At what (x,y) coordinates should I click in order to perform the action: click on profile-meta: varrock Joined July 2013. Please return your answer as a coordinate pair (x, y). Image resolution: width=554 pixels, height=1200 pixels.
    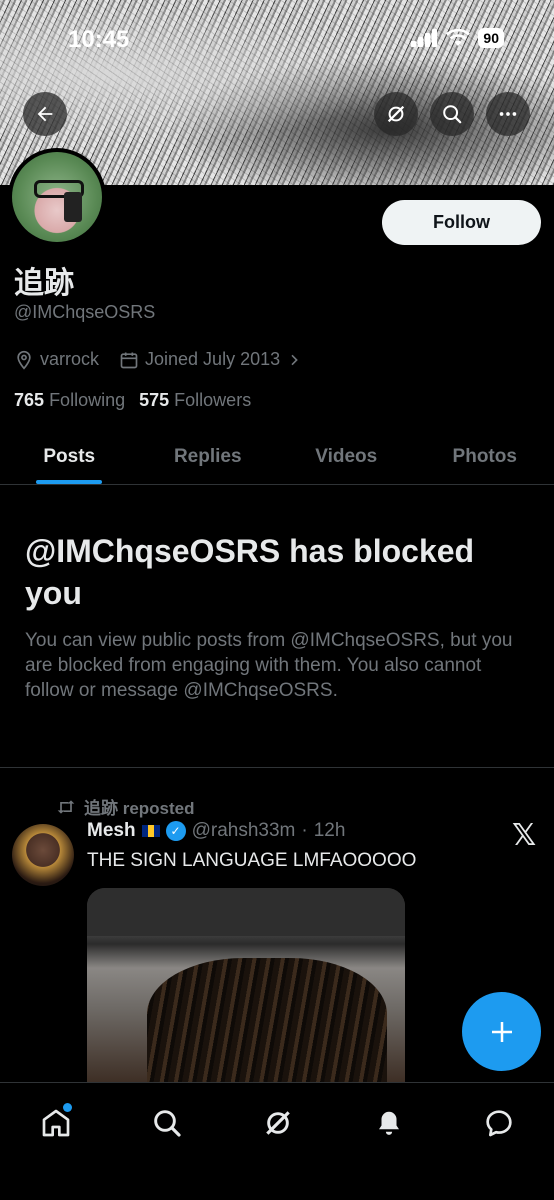
    Looking at the image, I should click on (168, 359).